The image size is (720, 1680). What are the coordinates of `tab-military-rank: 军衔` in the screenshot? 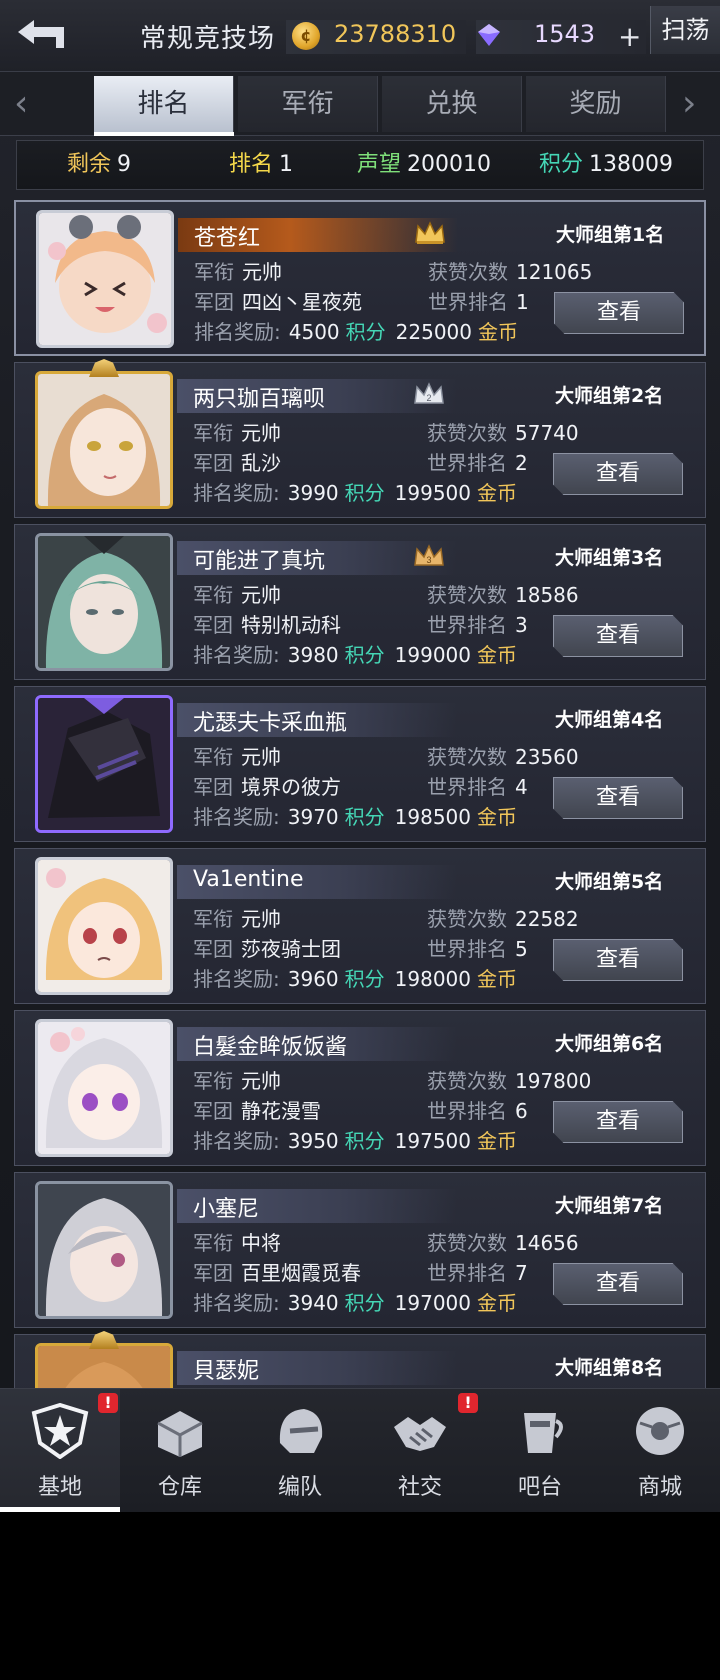 It's located at (308, 104).